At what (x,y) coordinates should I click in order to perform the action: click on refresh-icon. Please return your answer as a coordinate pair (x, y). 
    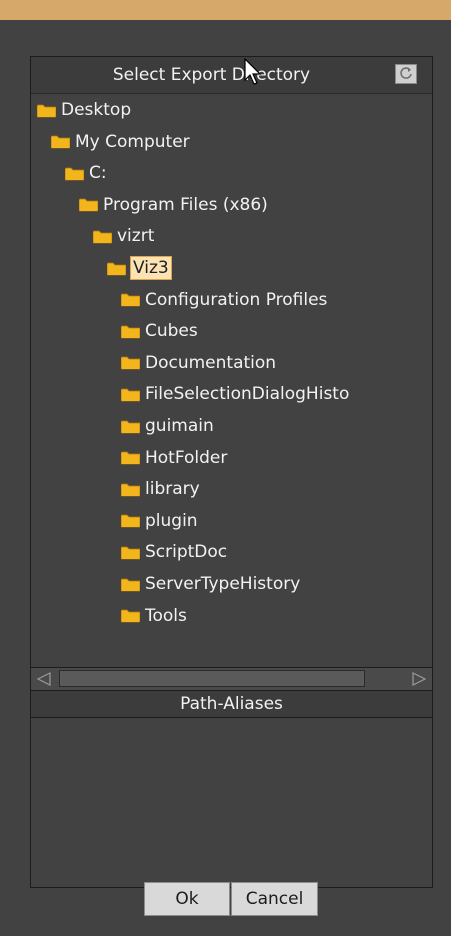
    Looking at the image, I should click on (406, 74).